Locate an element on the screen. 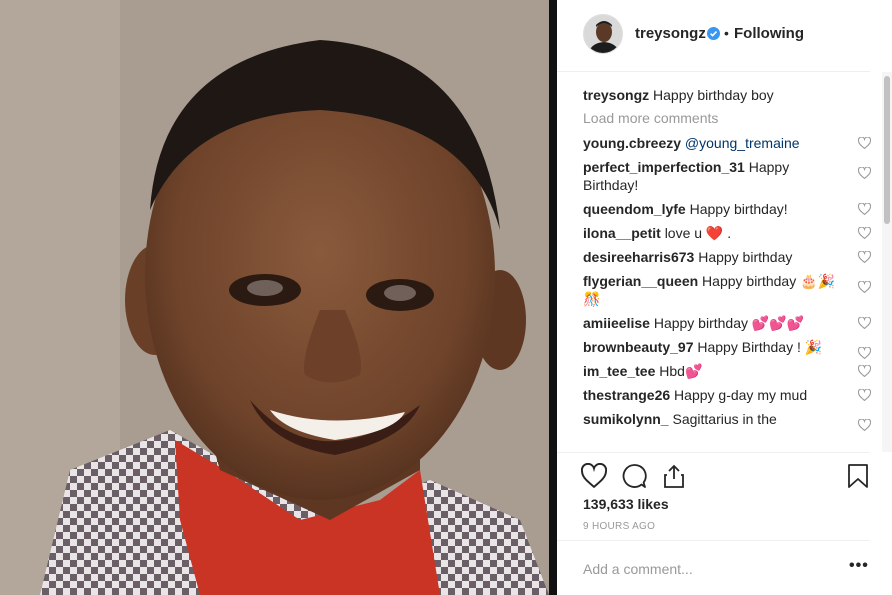 This screenshot has width=892, height=595. comment-text: Hbd💕 is located at coordinates (681, 371).